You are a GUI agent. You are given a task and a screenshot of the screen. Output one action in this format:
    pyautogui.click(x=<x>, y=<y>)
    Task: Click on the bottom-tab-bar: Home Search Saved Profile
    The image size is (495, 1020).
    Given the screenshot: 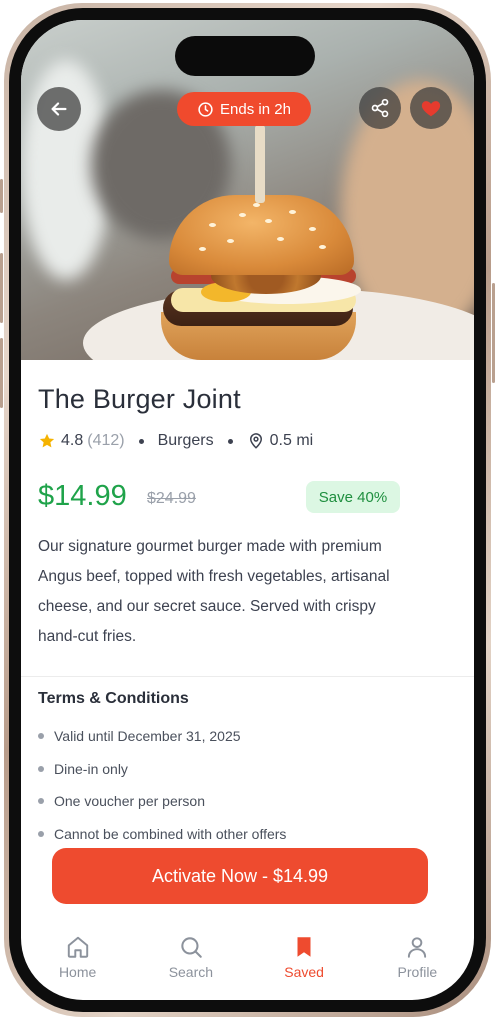 What is the action you would take?
    pyautogui.click(x=247, y=964)
    